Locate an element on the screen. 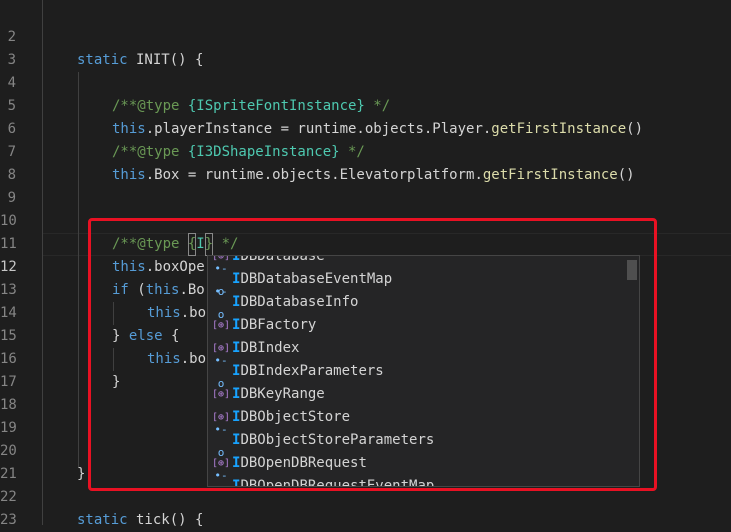 This screenshot has width=731, height=532. suggestion-label: IDBDatabaseInfo is located at coordinates (295, 302).